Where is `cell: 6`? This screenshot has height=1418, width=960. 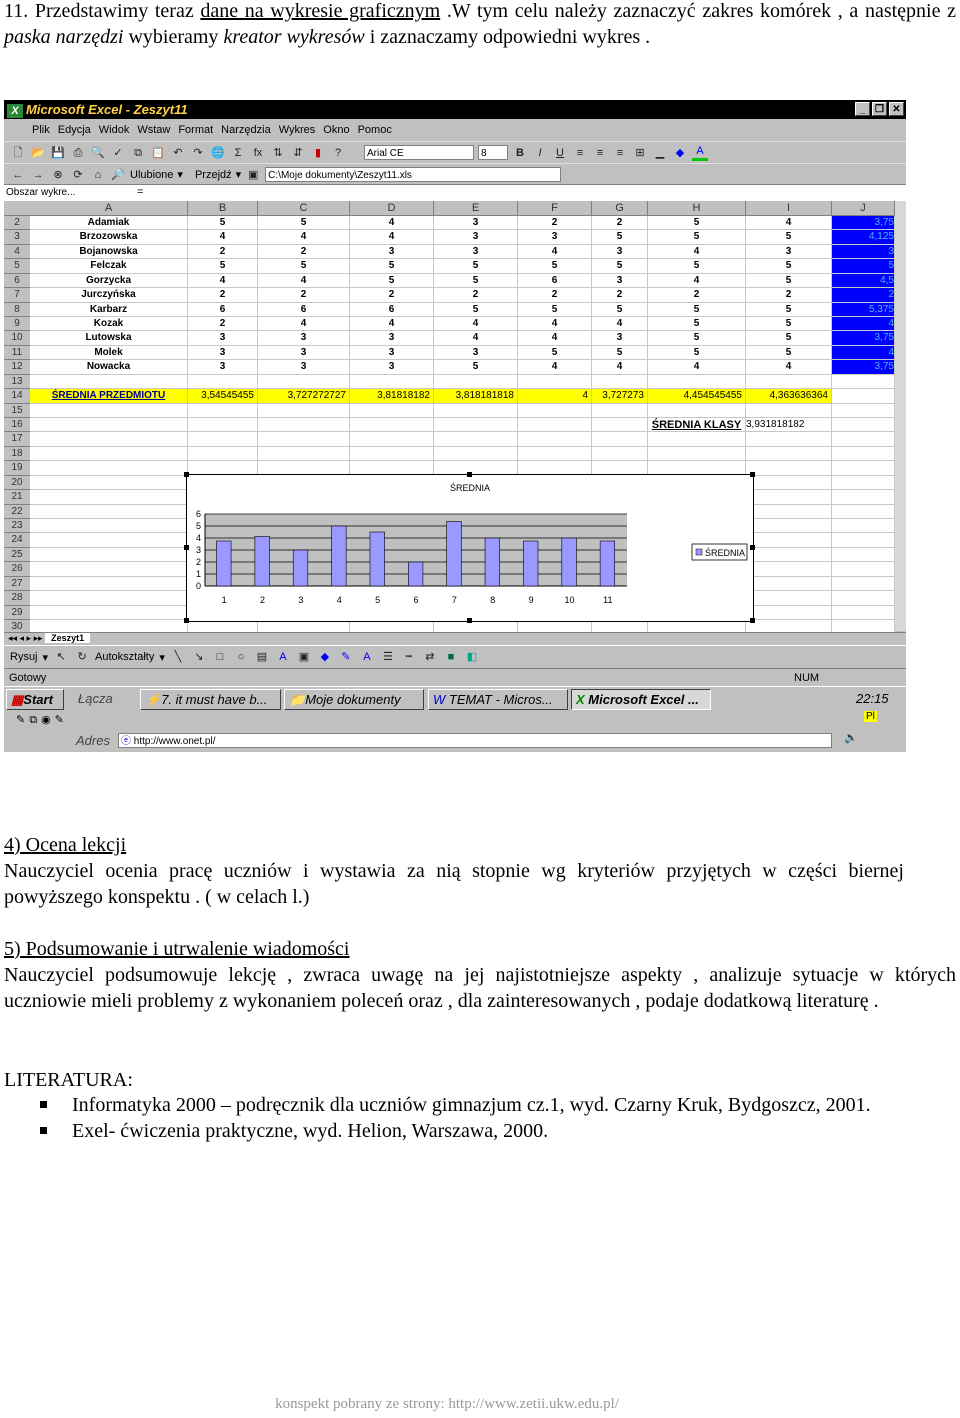 cell: 6 is located at coordinates (555, 281).